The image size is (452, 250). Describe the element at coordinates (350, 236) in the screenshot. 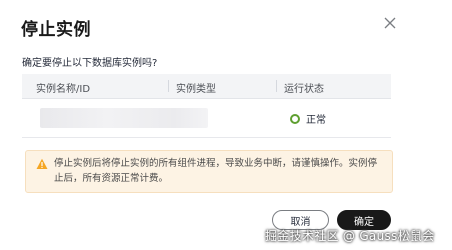

I see `watermark: 掘金技术社区 @ Gauss松鼠会` at that location.